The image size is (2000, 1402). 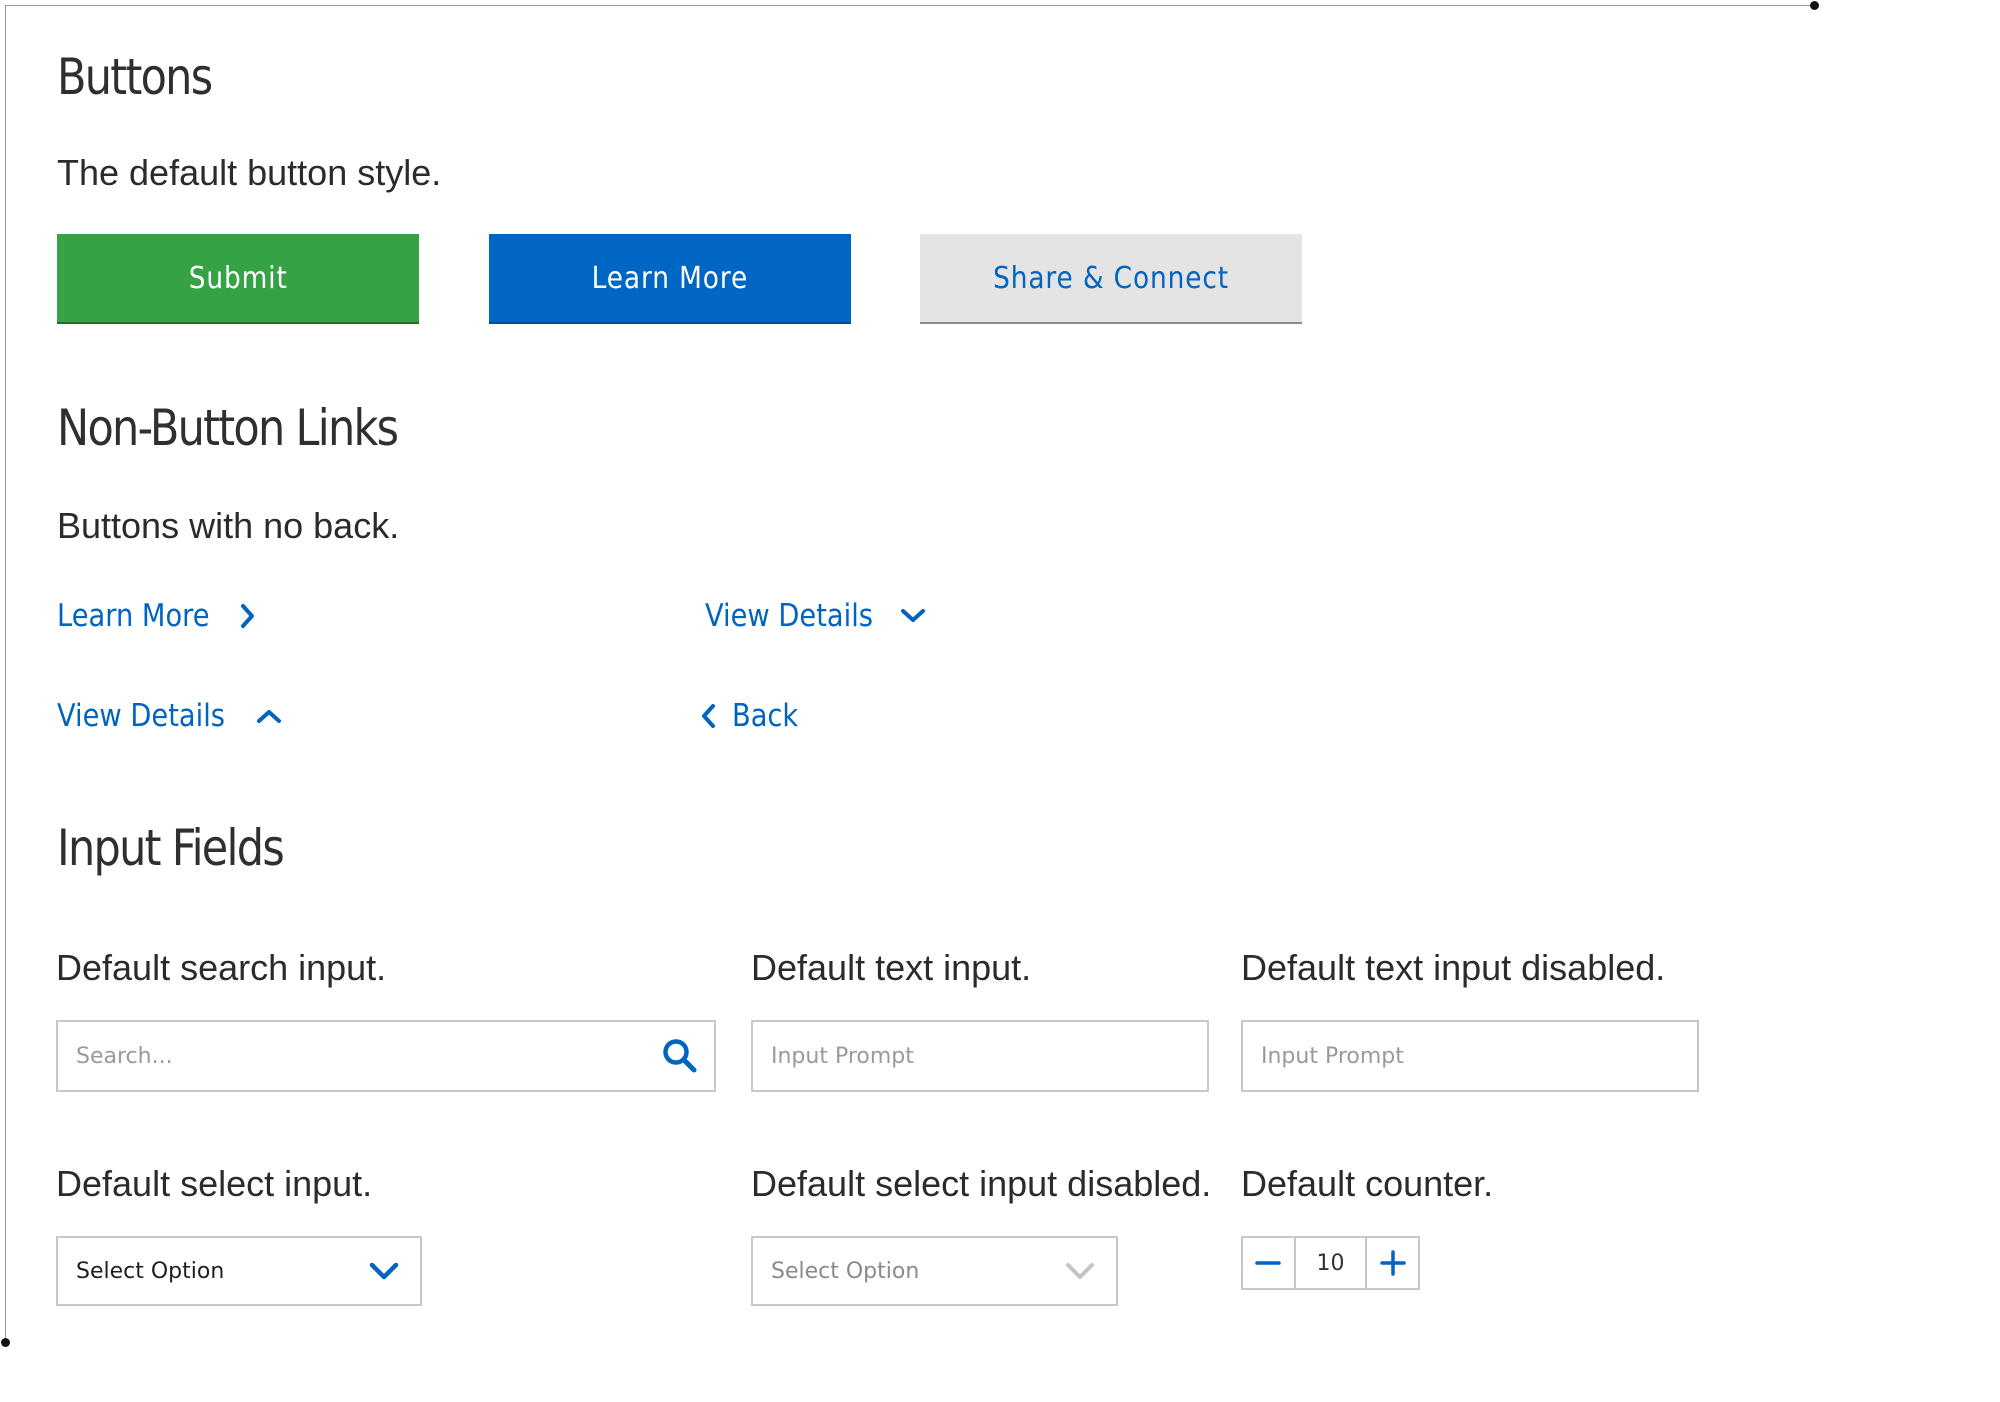 I want to click on text-field, so click(x=980, y=1056).